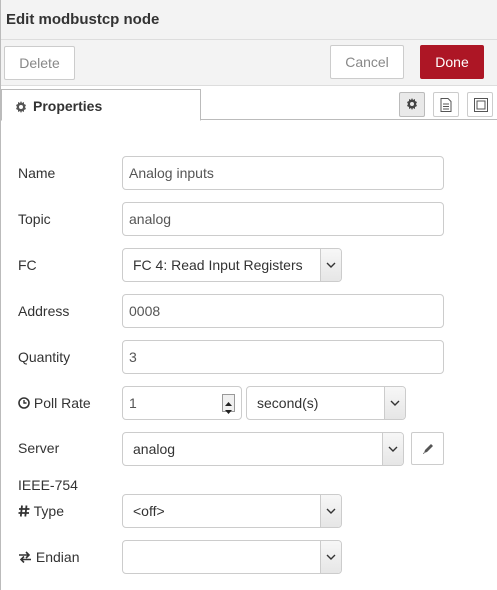 Image resolution: width=497 pixels, height=590 pixels. What do you see at coordinates (249, 20) in the screenshot?
I see `tray-header: Edit modbustcp node` at bounding box center [249, 20].